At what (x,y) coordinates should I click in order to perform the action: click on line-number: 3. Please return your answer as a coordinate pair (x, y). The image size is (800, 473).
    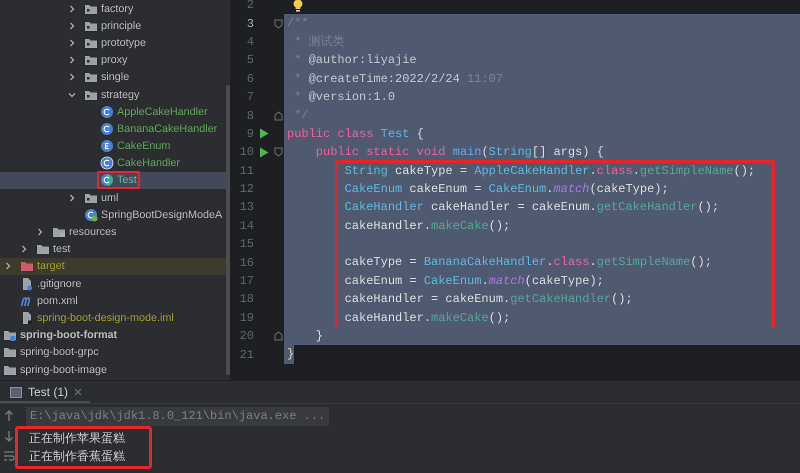
    Looking at the image, I should click on (250, 23).